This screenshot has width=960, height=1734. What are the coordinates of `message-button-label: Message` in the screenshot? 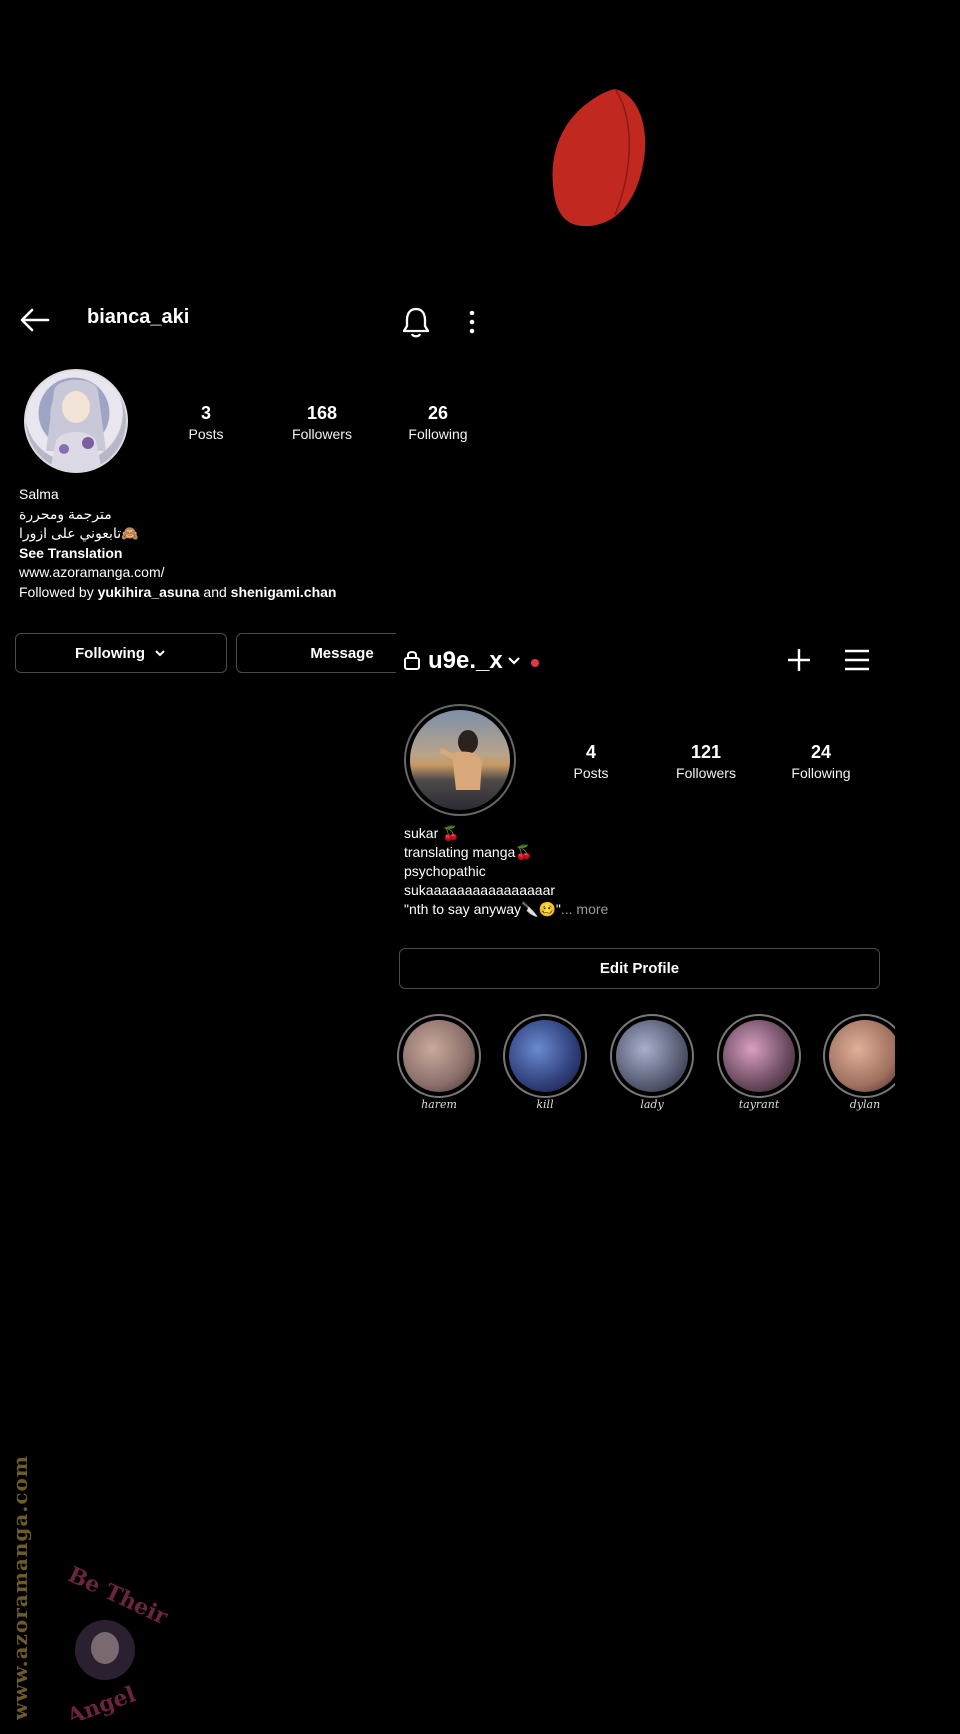 It's located at (342, 653).